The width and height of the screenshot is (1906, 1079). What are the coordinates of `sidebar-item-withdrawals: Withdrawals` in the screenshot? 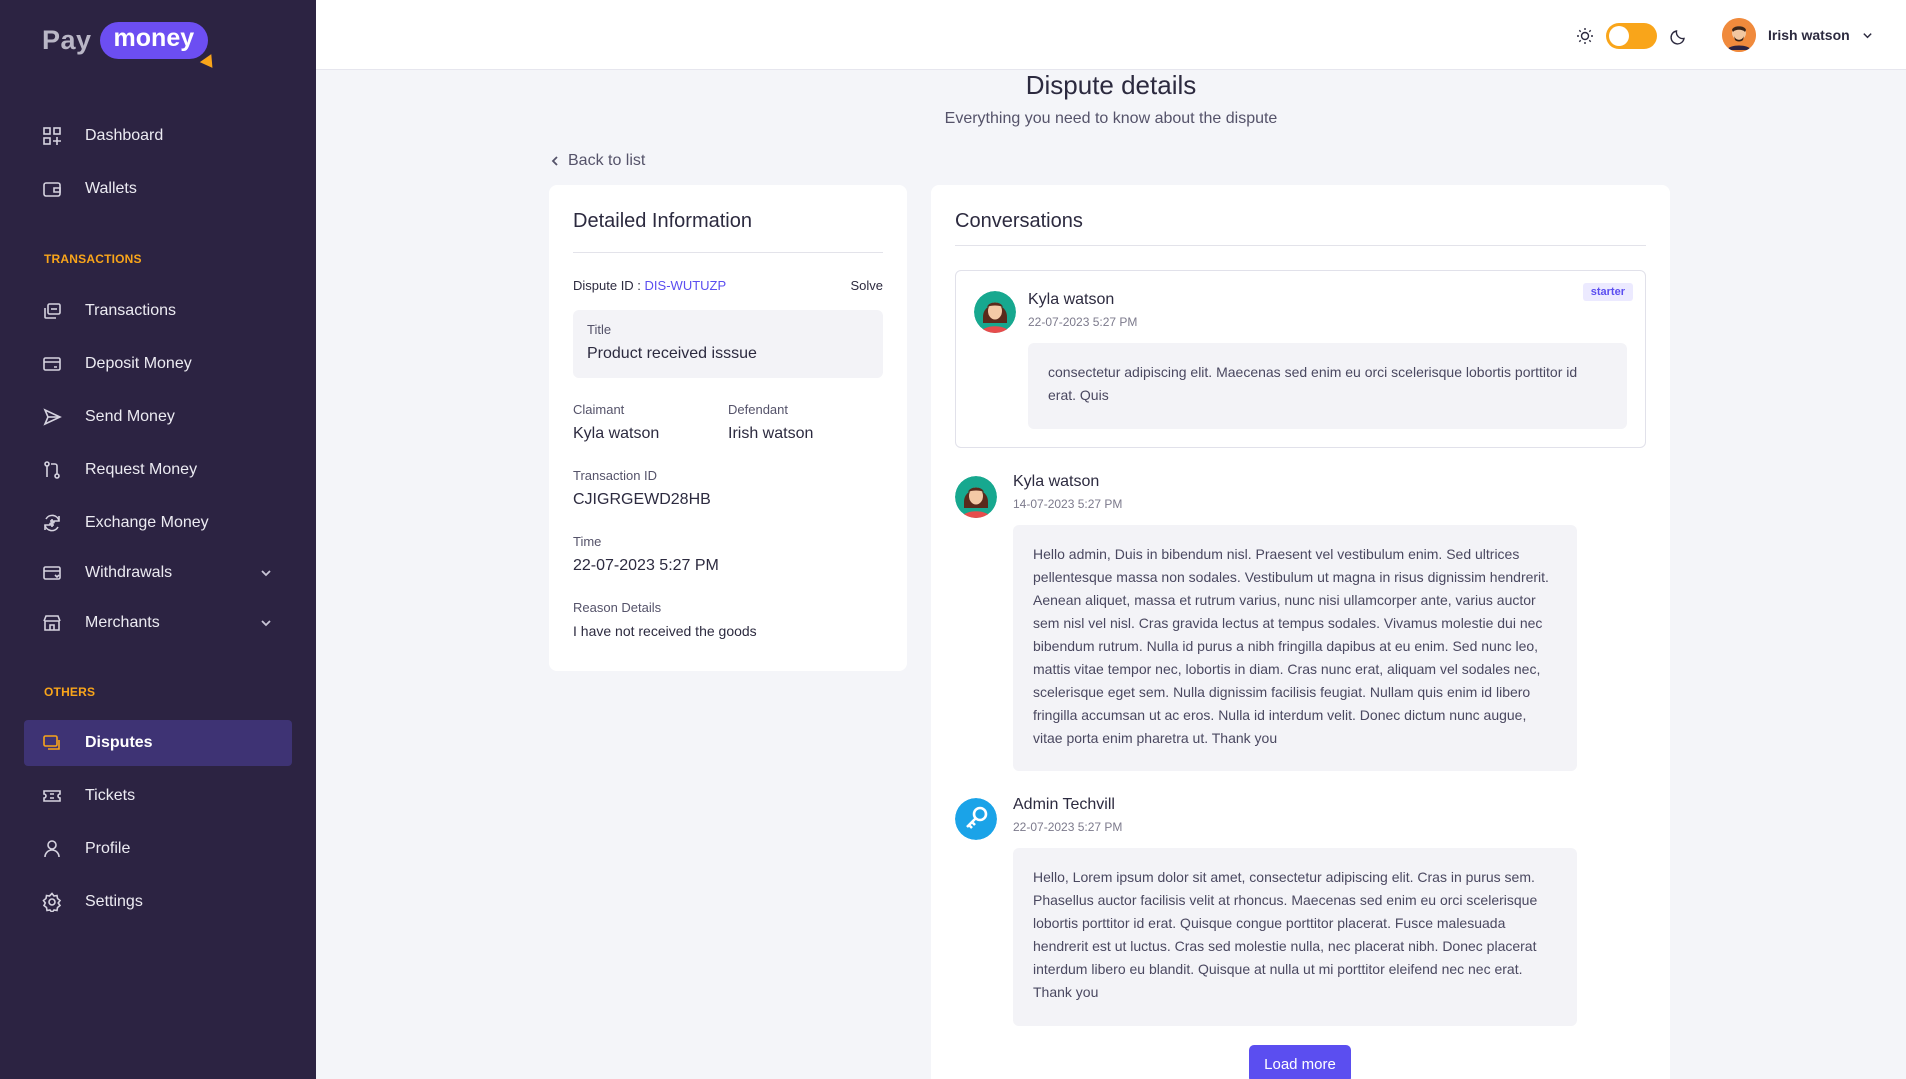 It's located at (158, 573).